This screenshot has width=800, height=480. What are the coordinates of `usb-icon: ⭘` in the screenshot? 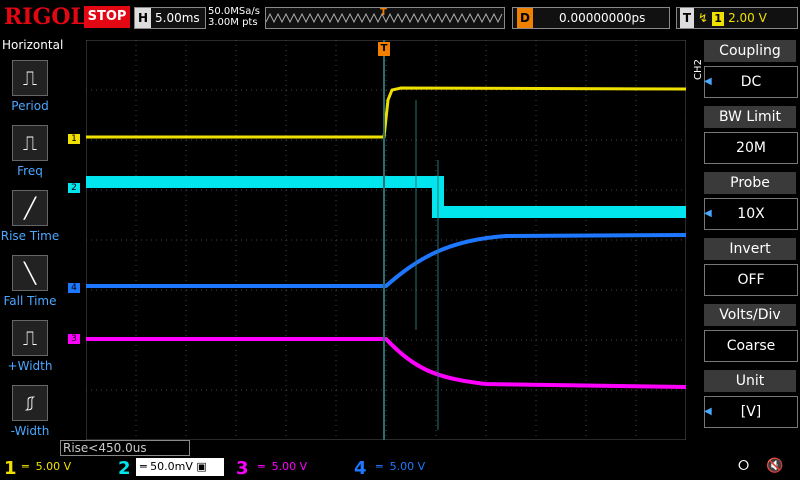 It's located at (744, 466).